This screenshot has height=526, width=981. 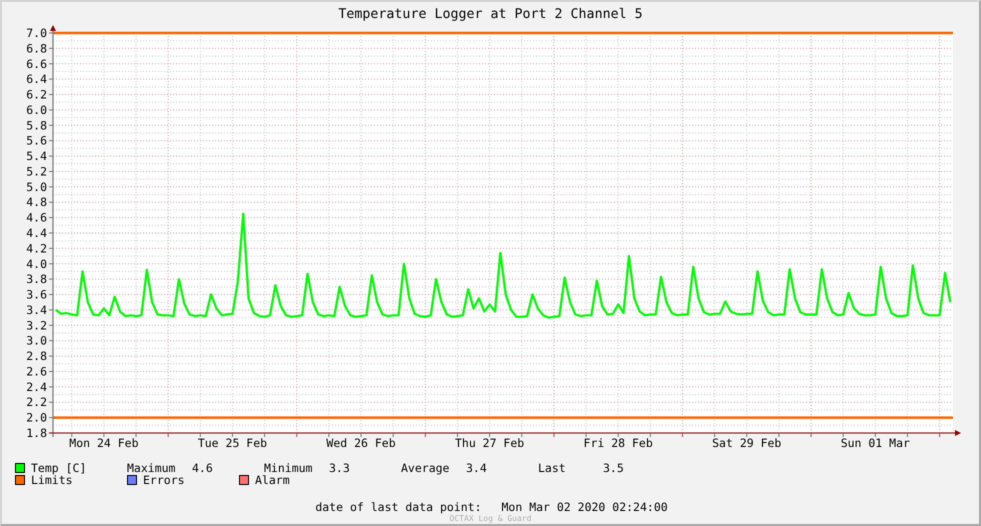 I want to click on y-tick-label: 4.0, so click(x=36, y=263).